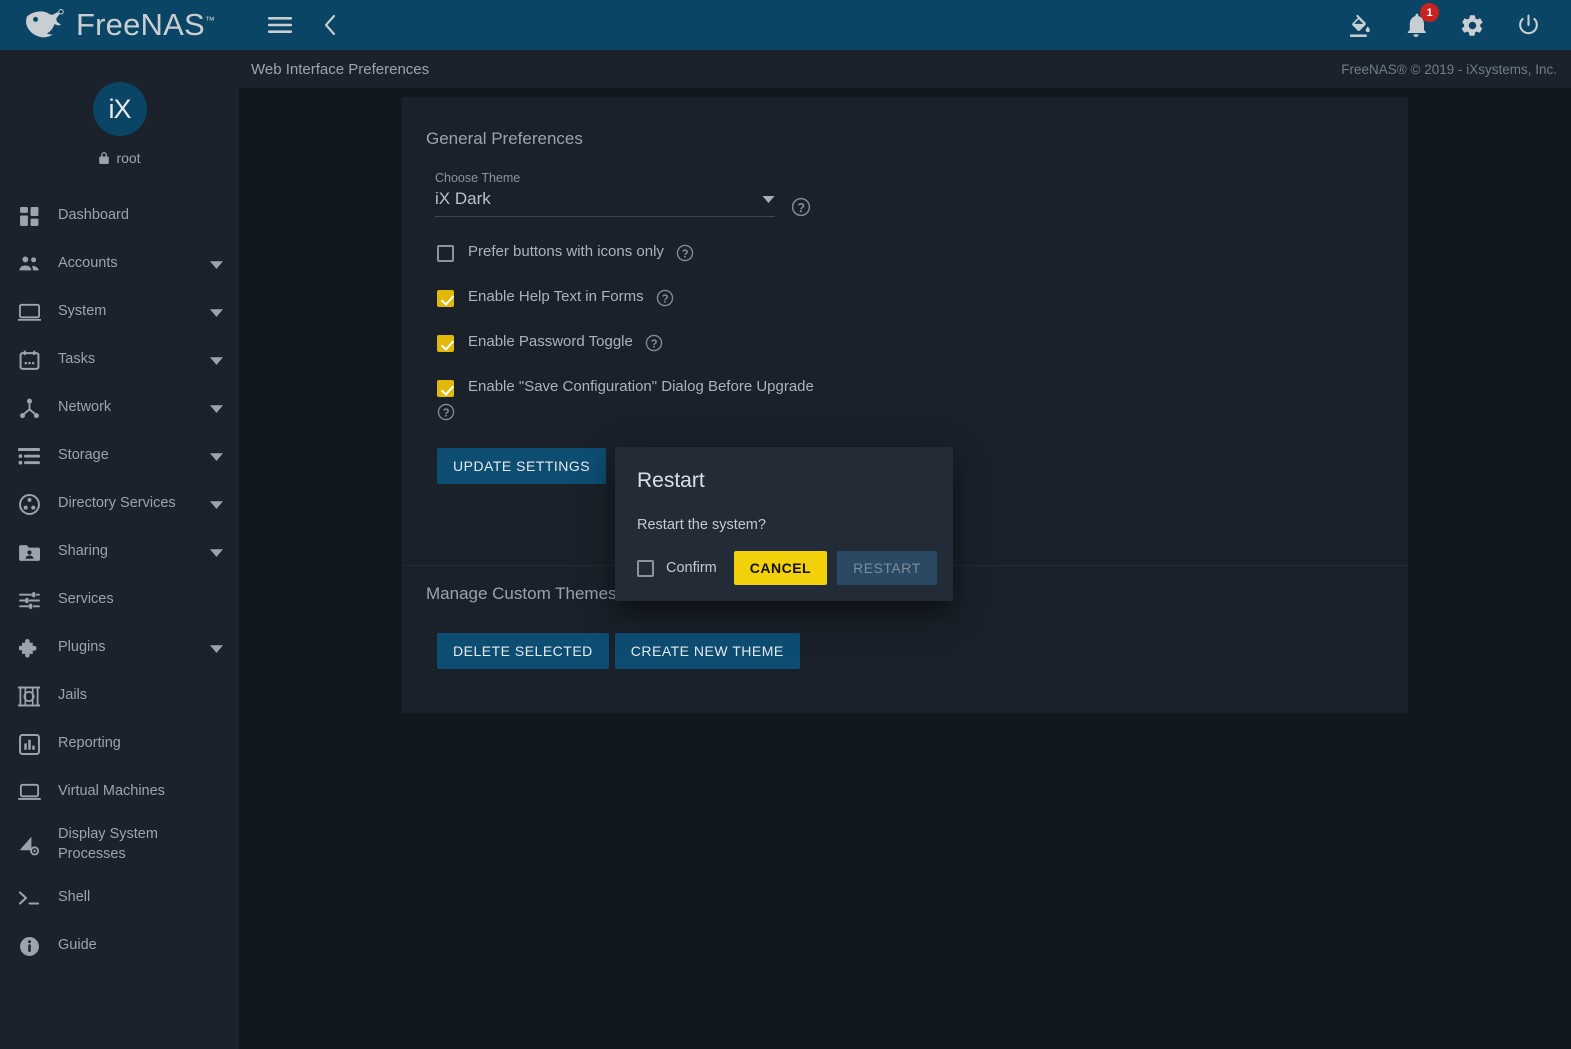 This screenshot has height=1049, width=1571. What do you see at coordinates (119, 264) in the screenshot?
I see `sidebar-item-accounts: Accounts` at bounding box center [119, 264].